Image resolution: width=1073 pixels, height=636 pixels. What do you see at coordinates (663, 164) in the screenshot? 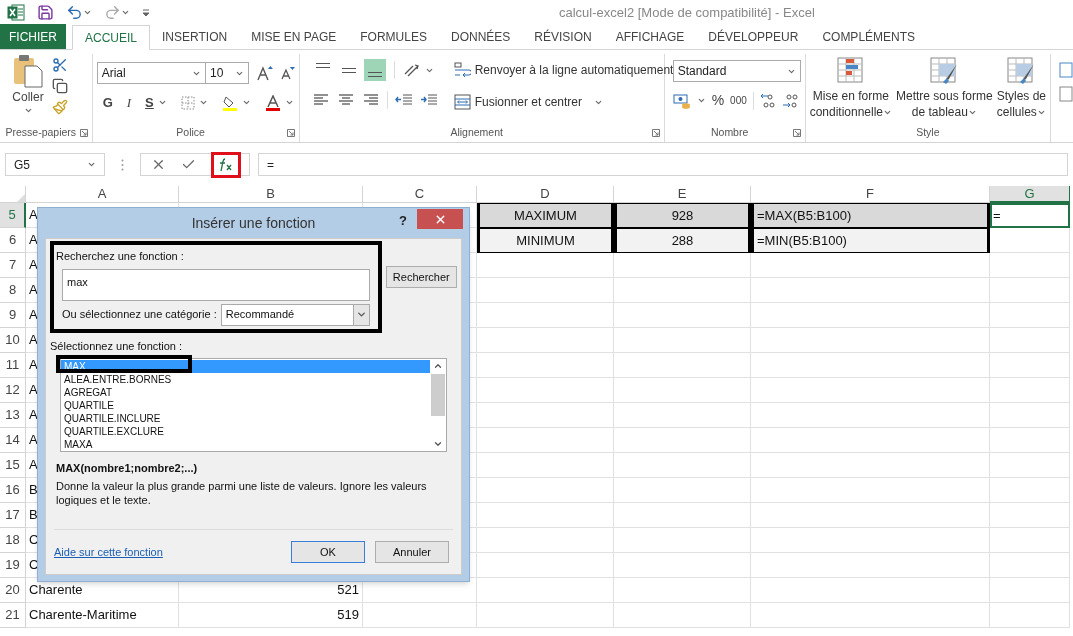
I see `formula-field: =` at bounding box center [663, 164].